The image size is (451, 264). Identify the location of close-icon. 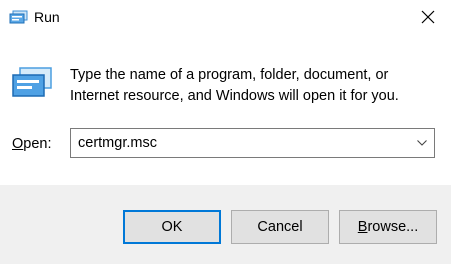
(428, 17).